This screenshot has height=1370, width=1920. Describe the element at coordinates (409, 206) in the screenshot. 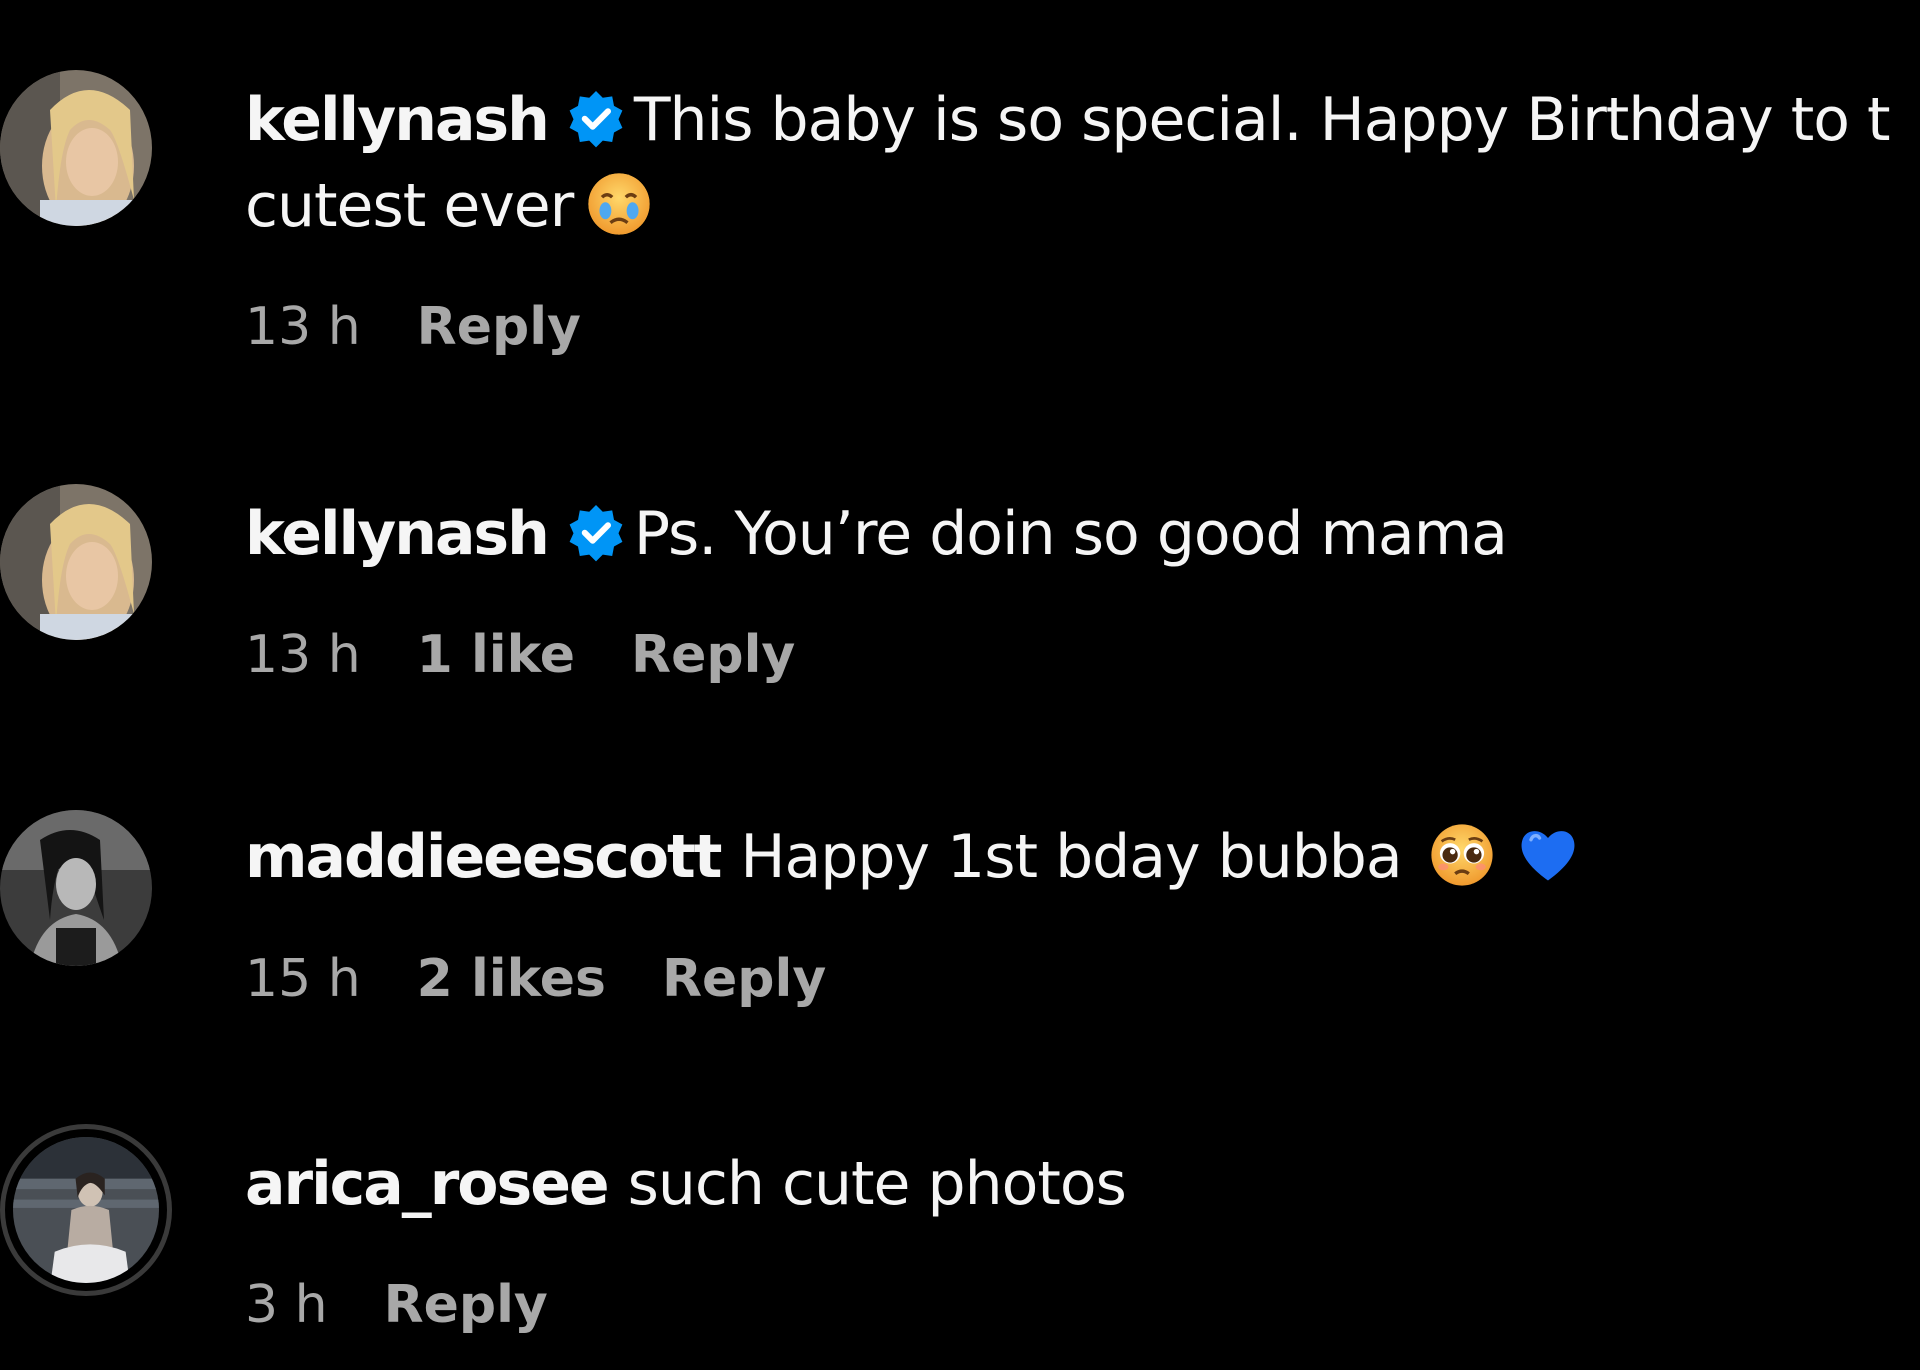

I see `comment-text-continued: cutest ever` at that location.